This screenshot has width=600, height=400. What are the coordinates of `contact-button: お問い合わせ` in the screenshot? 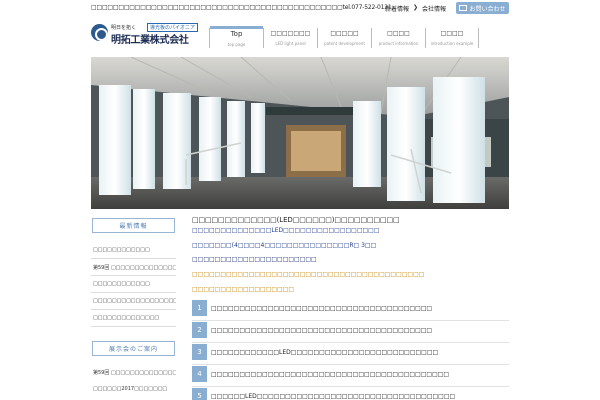 It's located at (482, 8).